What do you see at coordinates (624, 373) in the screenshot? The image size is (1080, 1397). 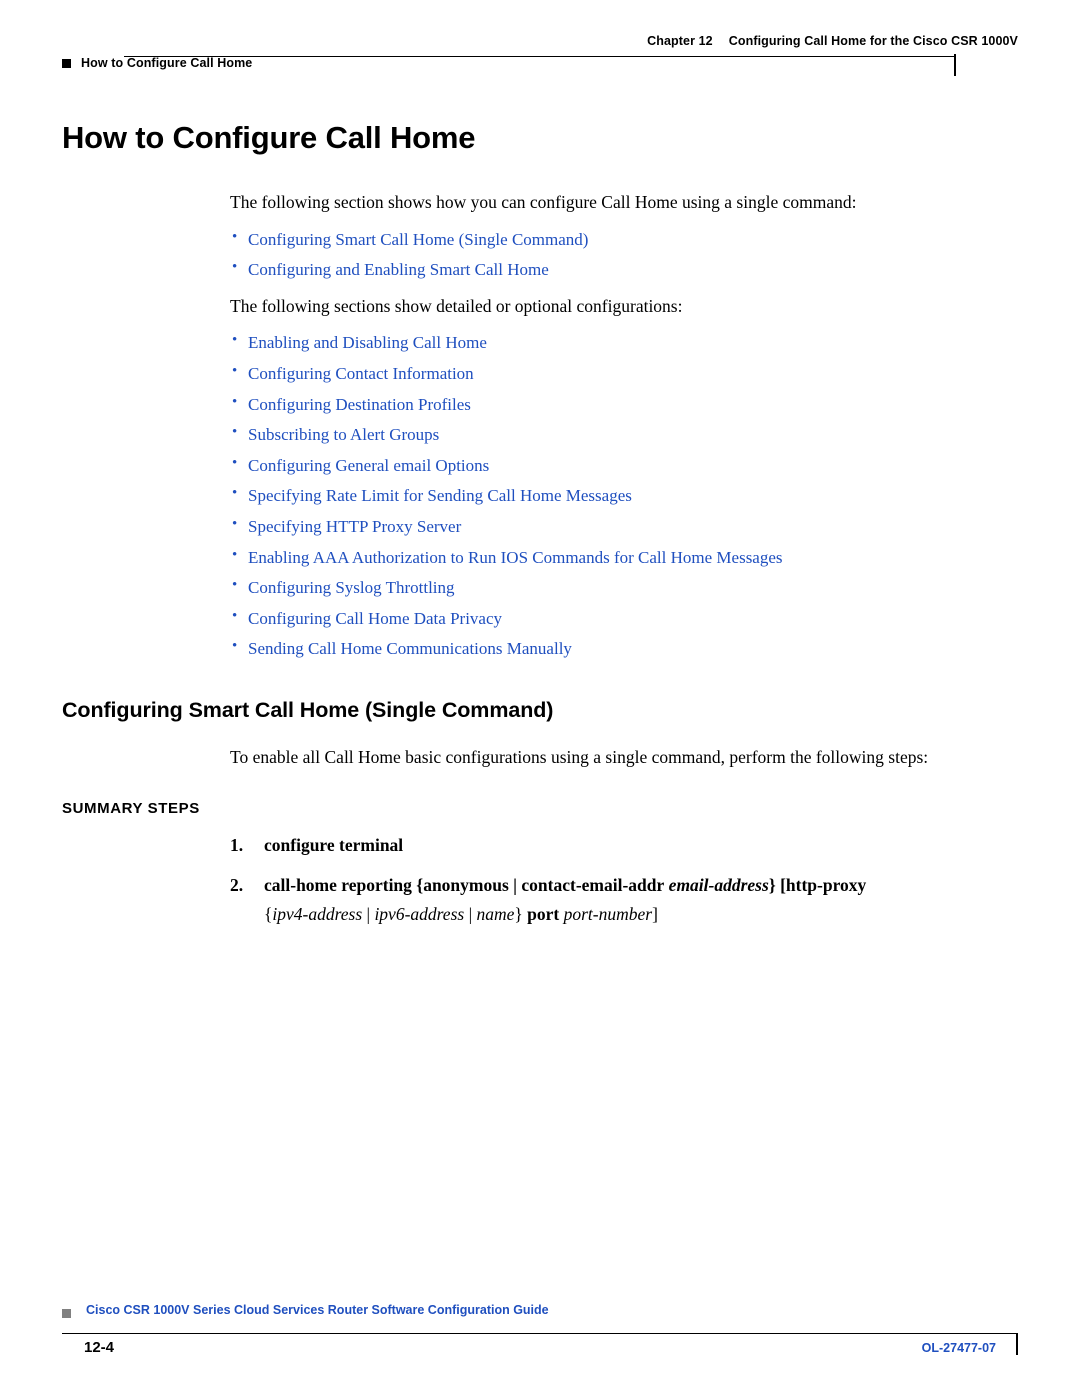 I see `list-item: Configuring Contact Information` at bounding box center [624, 373].